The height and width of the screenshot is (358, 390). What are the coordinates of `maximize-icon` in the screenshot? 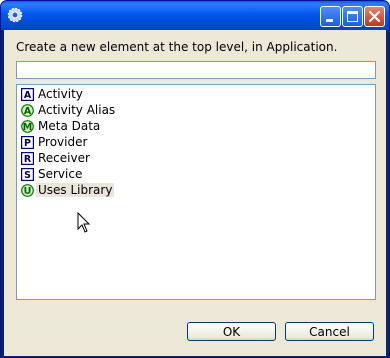 It's located at (352, 16).